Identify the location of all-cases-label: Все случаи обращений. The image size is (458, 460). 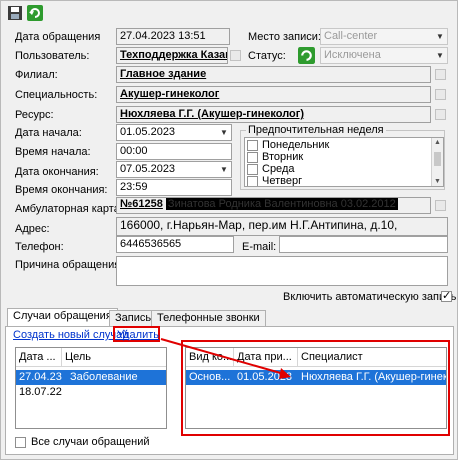
(90, 442).